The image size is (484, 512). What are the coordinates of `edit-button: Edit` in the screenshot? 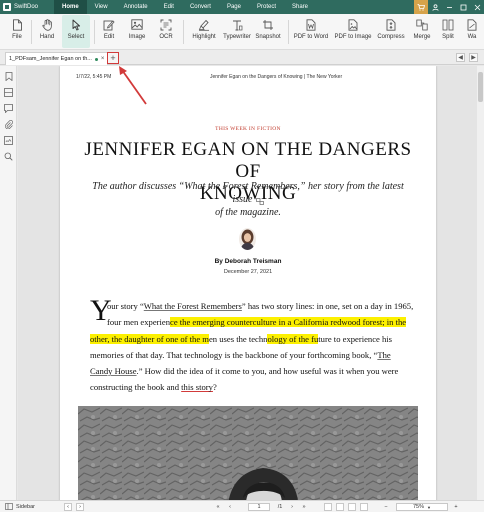 It's located at (109, 31).